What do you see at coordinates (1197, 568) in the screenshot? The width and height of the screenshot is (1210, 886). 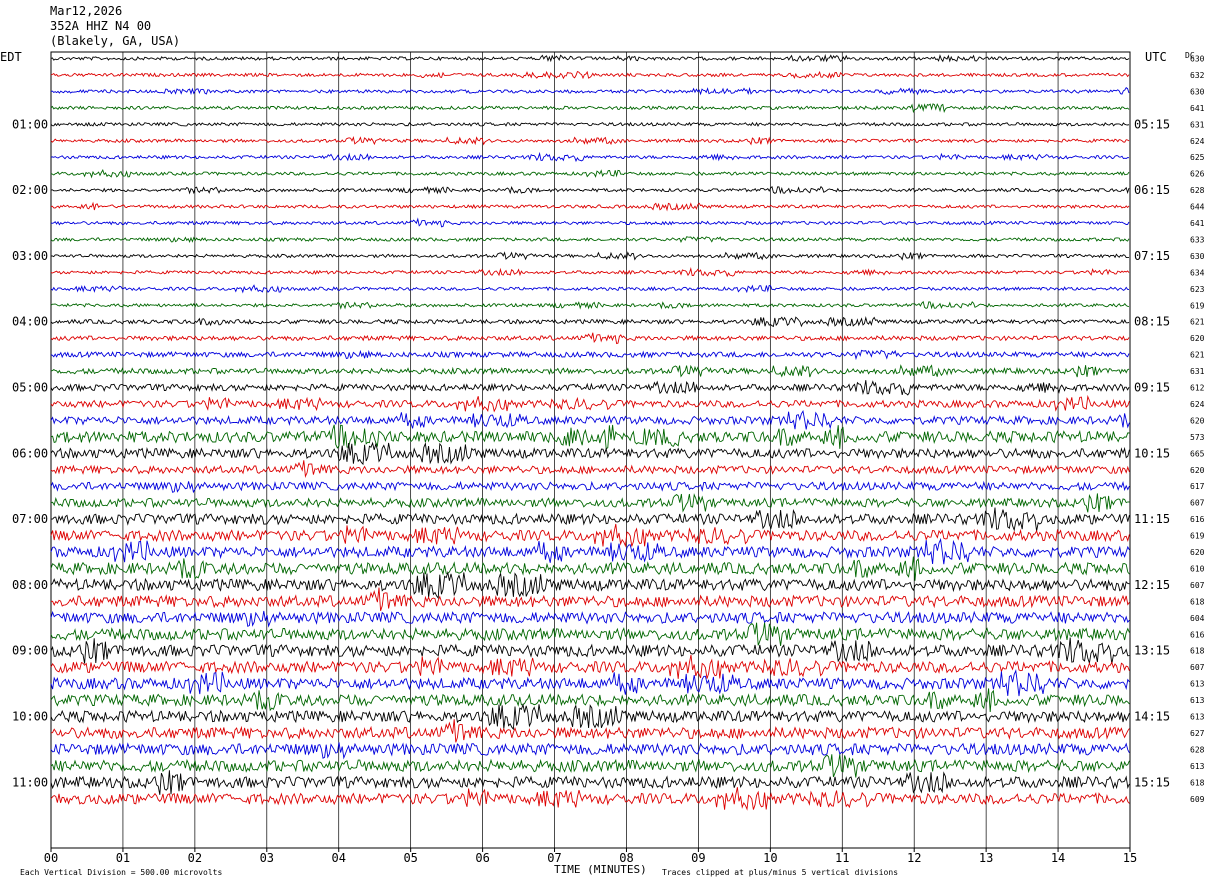 I see `dc-offset-label: 610` at bounding box center [1197, 568].